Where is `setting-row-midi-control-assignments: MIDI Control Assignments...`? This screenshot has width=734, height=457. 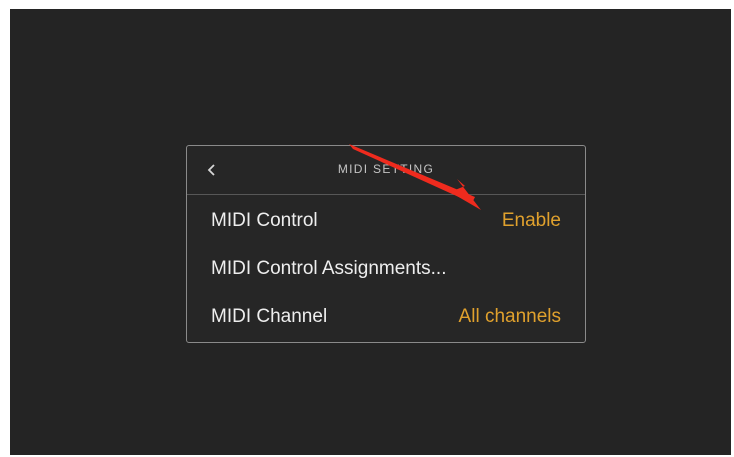
setting-row-midi-control-assignments: MIDI Control Assignments... is located at coordinates (386, 268).